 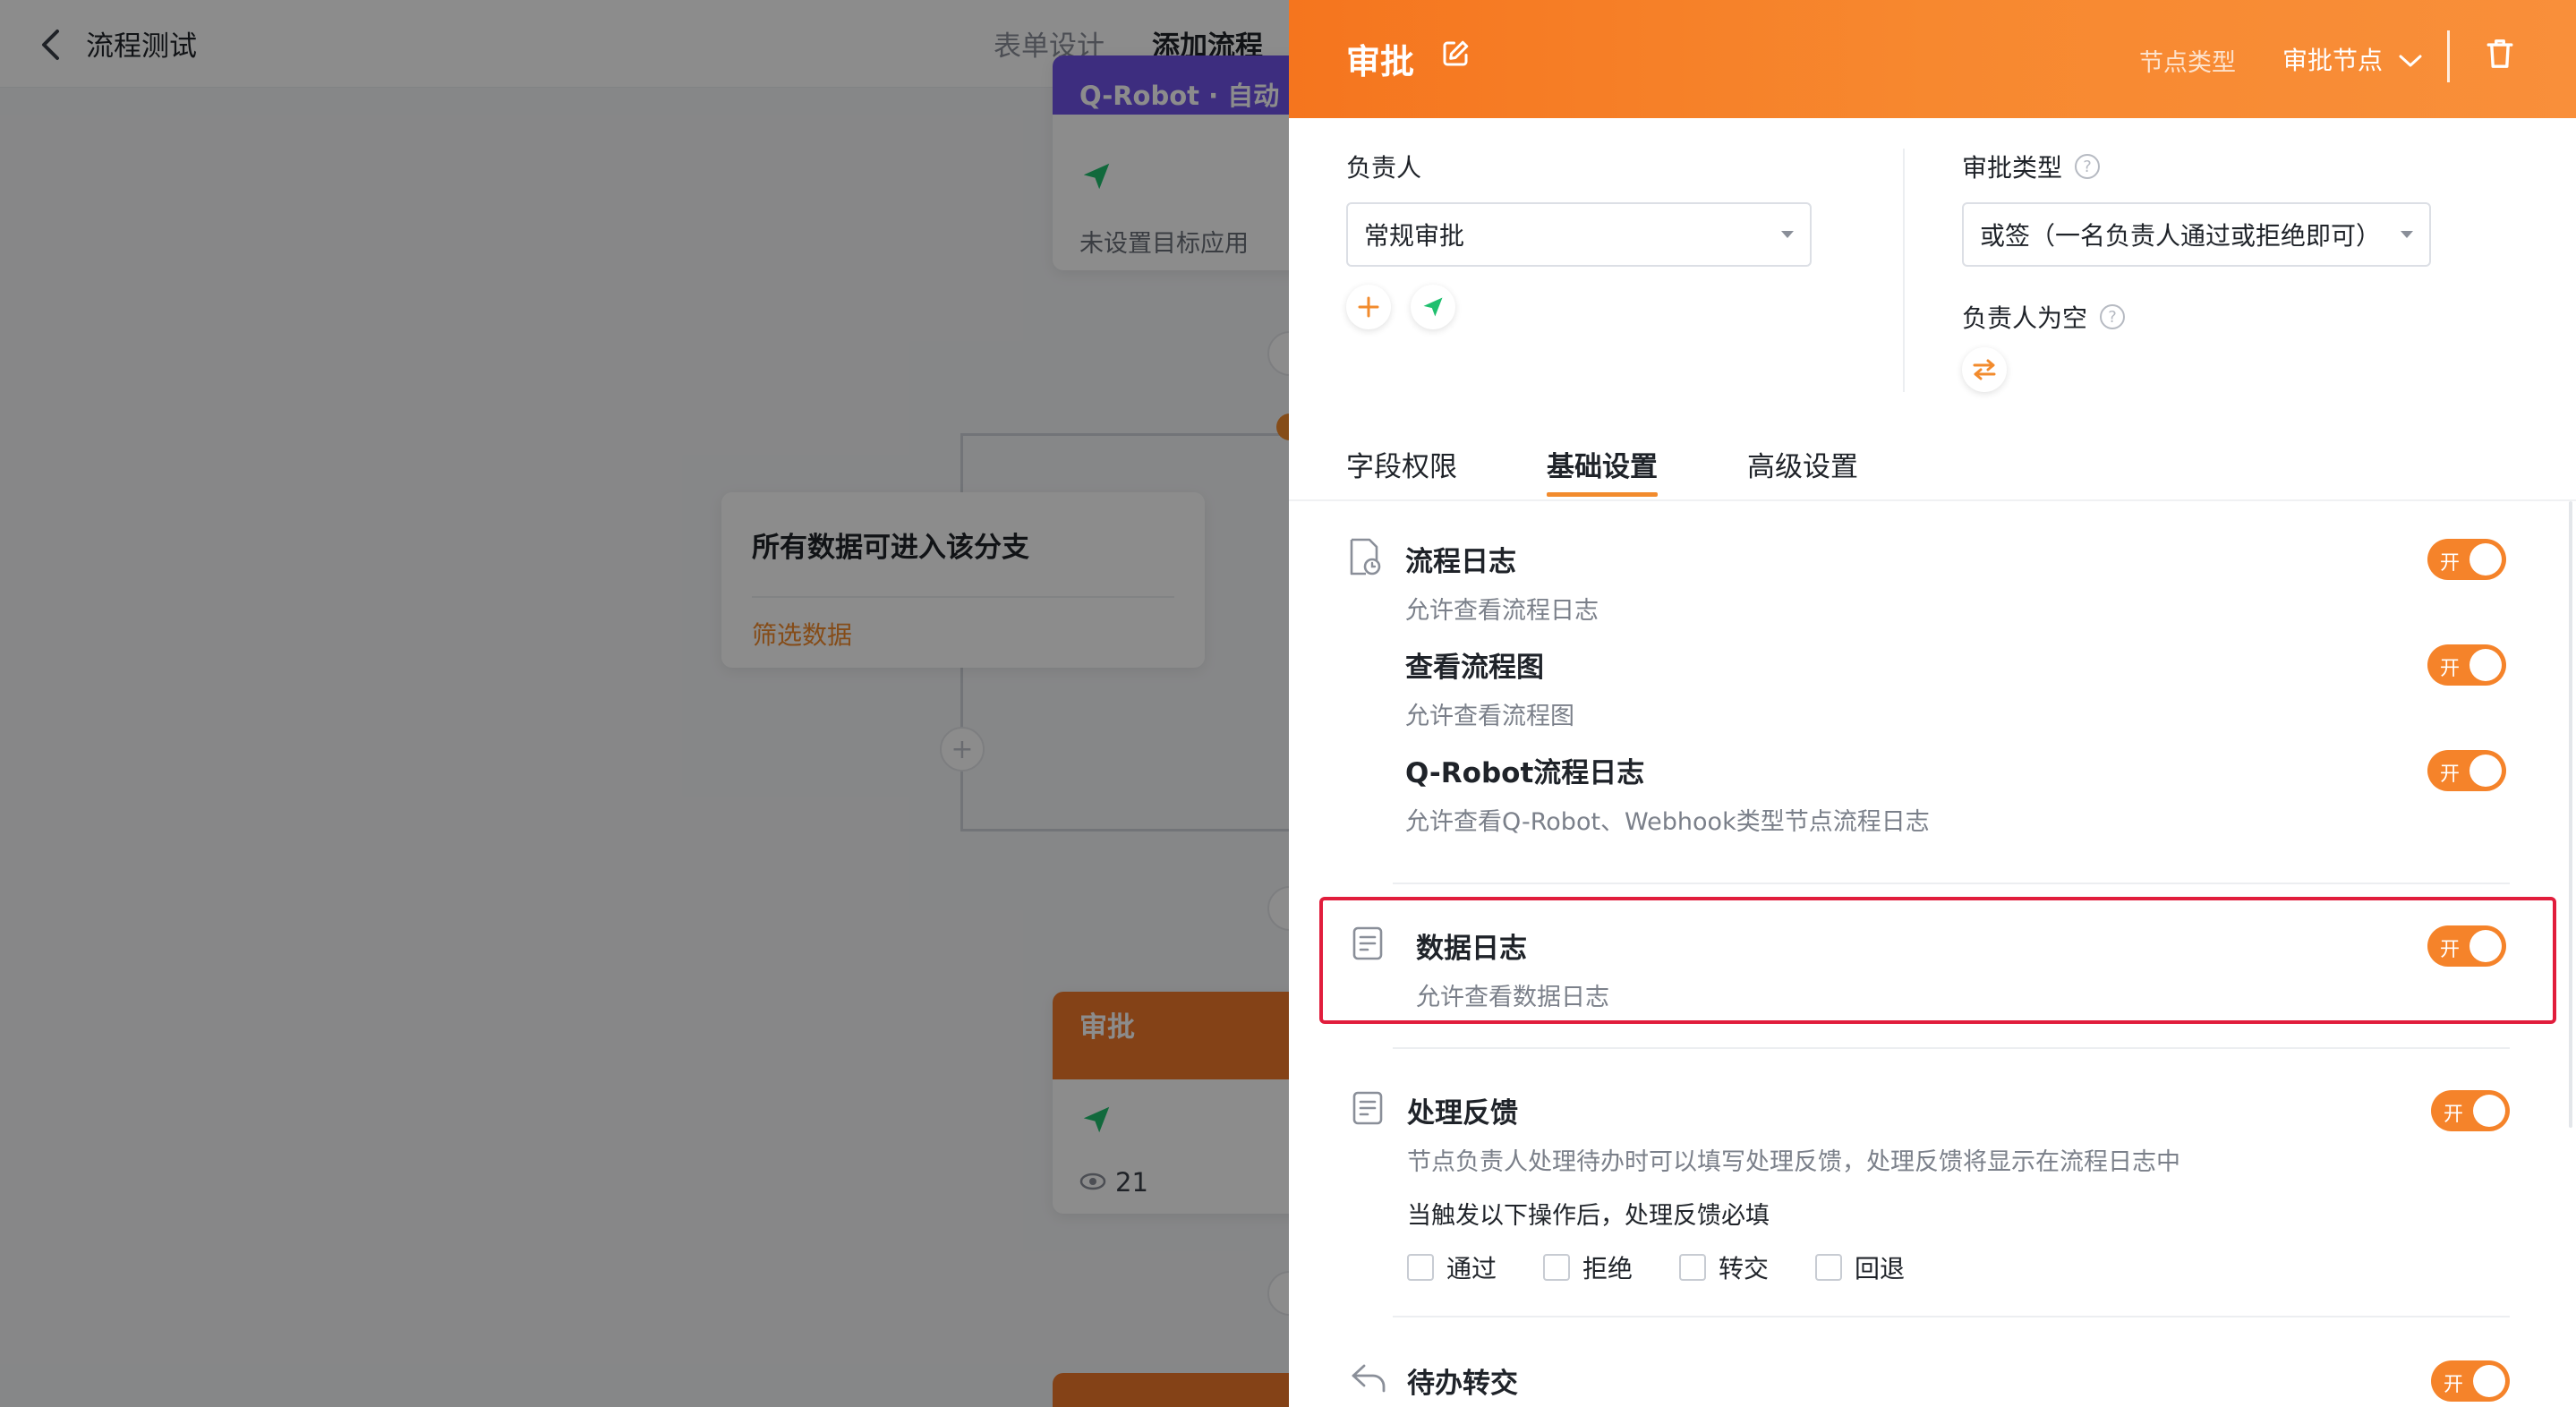 I want to click on add-owner-button, so click(x=1368, y=307).